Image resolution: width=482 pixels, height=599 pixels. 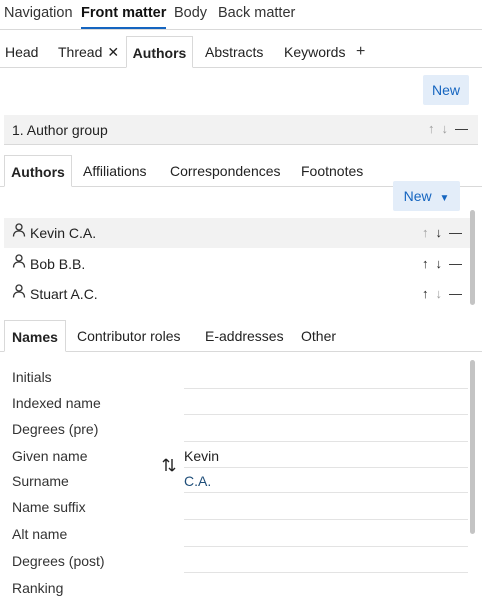 I want to click on tab-thread-label: Thread, so click(x=80, y=52).